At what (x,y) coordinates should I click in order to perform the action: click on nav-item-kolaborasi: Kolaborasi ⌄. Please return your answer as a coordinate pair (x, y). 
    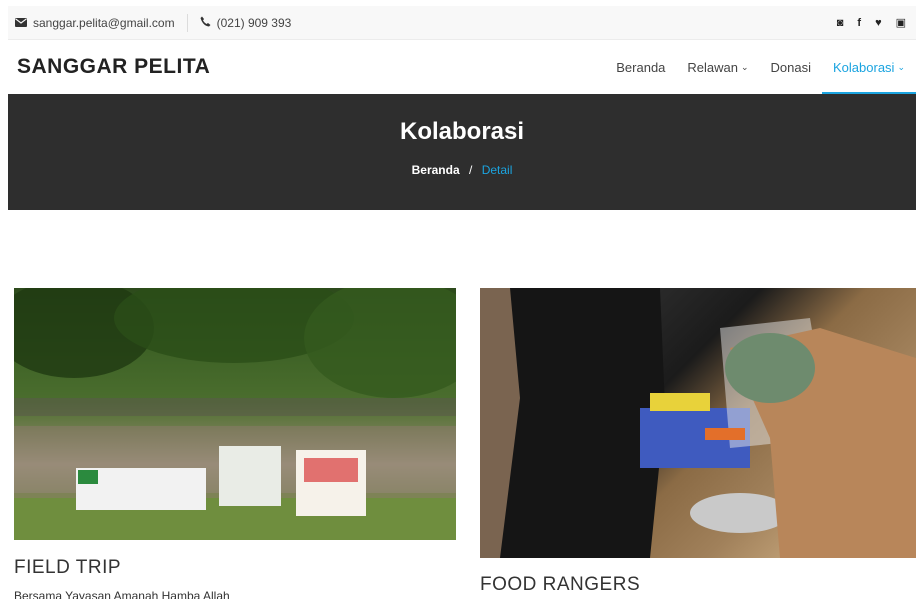
    Looking at the image, I should click on (869, 67).